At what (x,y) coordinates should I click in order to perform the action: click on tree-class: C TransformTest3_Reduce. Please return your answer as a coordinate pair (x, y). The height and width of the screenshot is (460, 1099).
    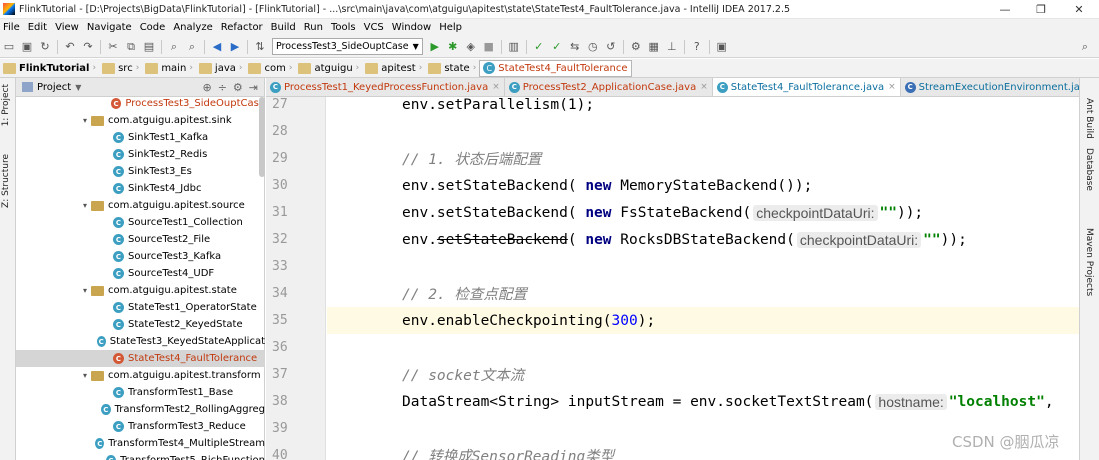
    Looking at the image, I should click on (140, 426).